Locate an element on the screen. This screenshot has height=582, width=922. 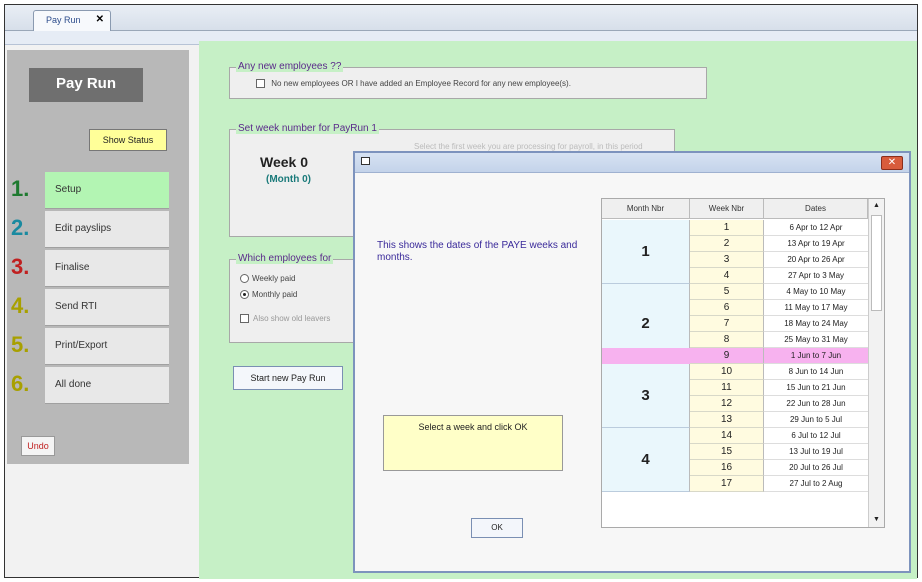
weekly-paid-option: Weekly paid is located at coordinates (268, 279).